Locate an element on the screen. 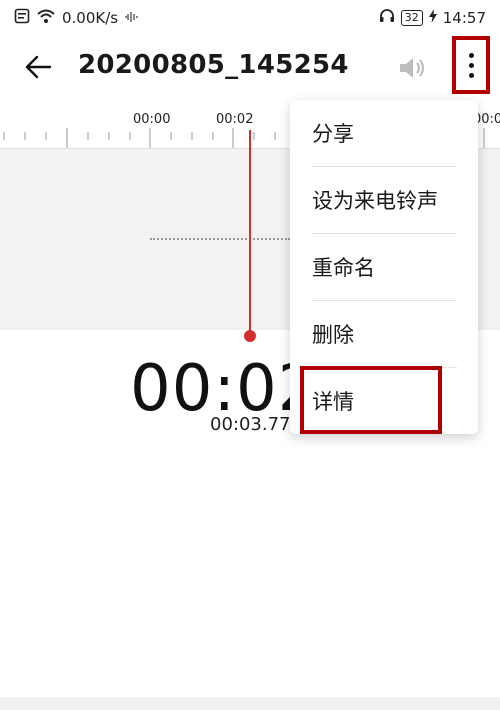 The image size is (500, 710). tick-label-0: 00:00 is located at coordinates (152, 119).